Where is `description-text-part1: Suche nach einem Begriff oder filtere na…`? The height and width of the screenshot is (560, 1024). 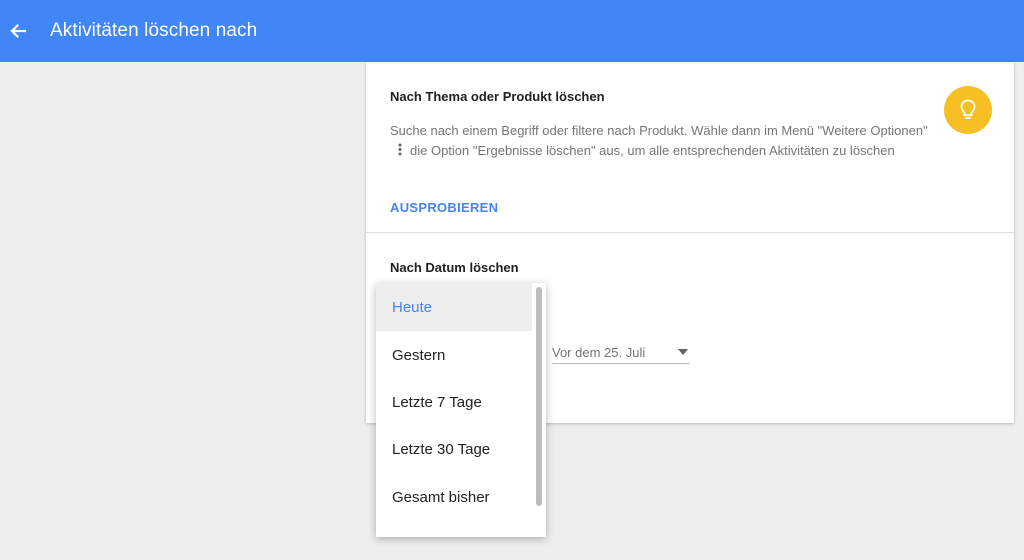 description-text-part1: Suche nach einem Begriff oder filtere na… is located at coordinates (659, 130).